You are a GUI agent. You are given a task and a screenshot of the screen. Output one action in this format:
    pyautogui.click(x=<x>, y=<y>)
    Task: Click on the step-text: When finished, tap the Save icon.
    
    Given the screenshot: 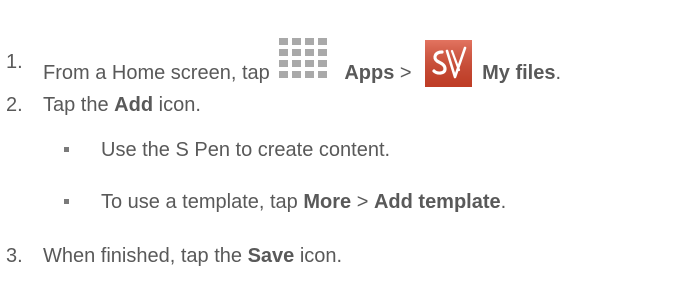 What is the action you would take?
    pyautogui.click(x=192, y=256)
    